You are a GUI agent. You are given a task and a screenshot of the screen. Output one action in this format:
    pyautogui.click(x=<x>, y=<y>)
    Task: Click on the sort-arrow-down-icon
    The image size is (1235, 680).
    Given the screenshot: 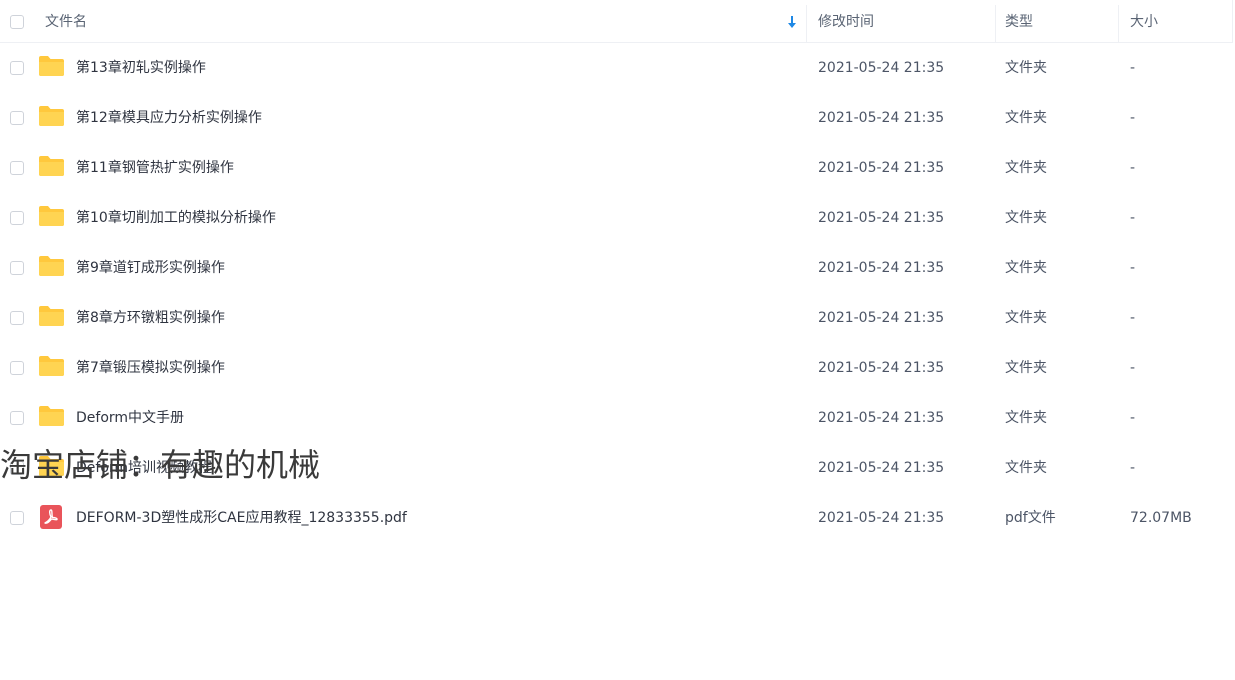 What is the action you would take?
    pyautogui.click(x=792, y=22)
    